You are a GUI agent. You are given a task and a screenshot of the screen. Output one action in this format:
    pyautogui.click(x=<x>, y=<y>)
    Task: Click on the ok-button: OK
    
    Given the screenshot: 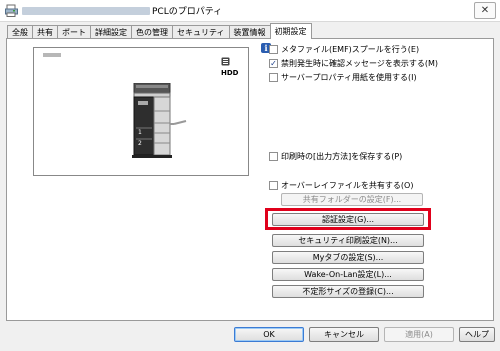 What is the action you would take?
    pyautogui.click(x=269, y=334)
    